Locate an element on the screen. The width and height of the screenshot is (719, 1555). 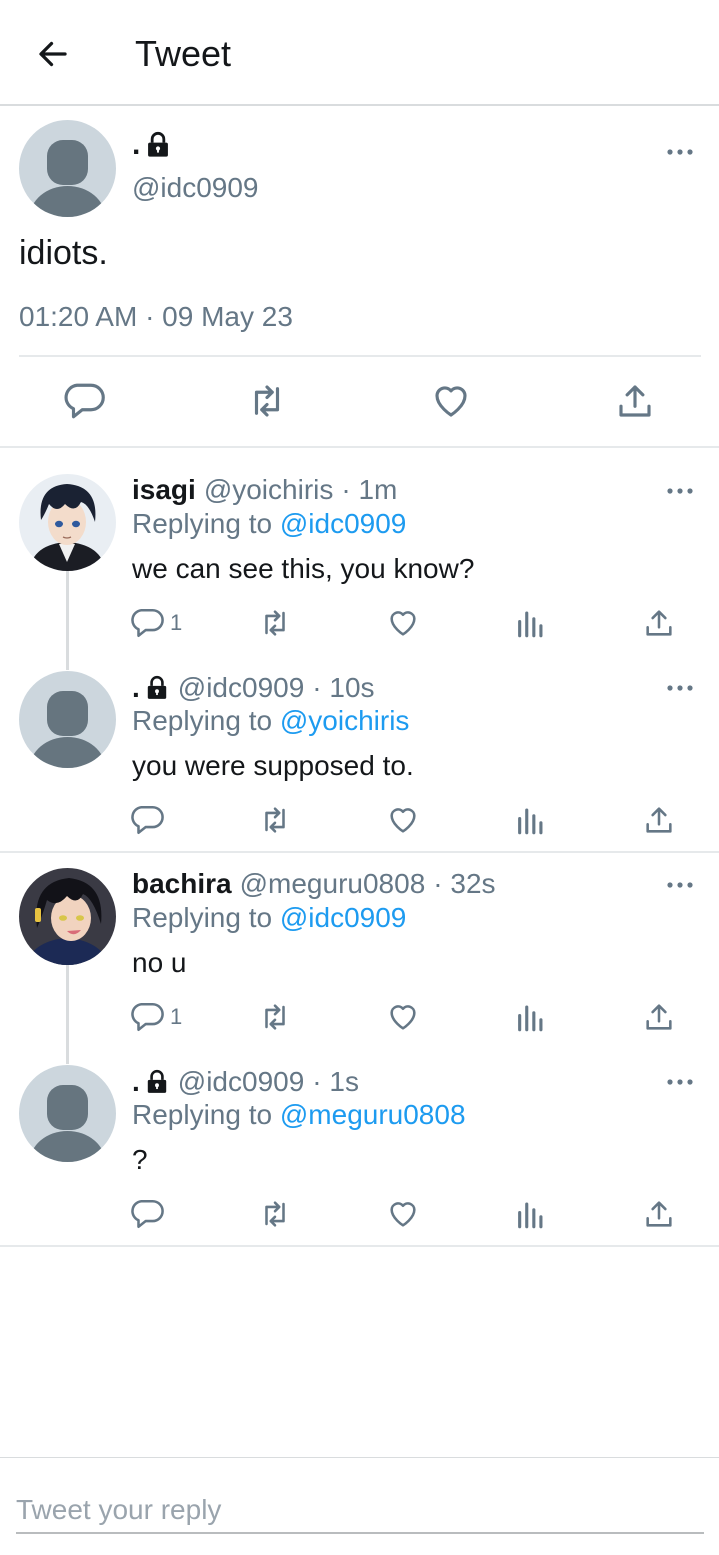
reply-header: . @idc0909 · 1s is located at coordinates (245, 1082).